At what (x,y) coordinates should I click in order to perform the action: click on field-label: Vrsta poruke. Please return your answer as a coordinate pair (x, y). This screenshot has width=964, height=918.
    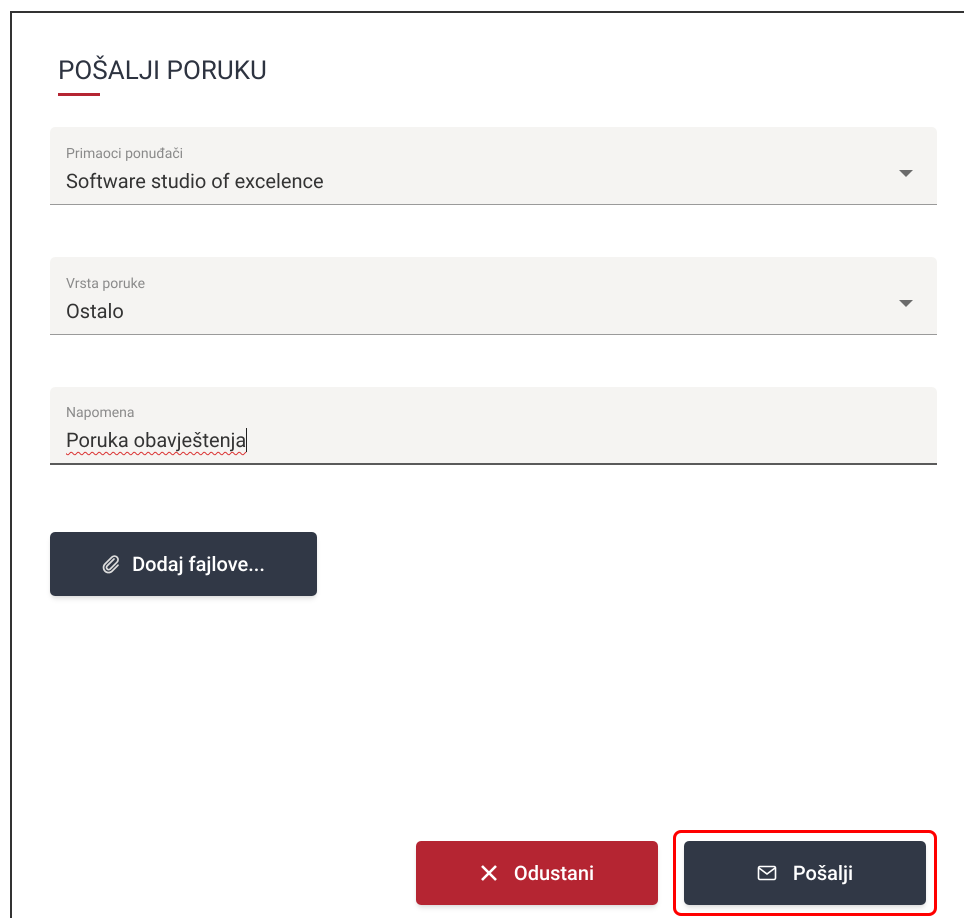
    Looking at the image, I should click on (106, 283).